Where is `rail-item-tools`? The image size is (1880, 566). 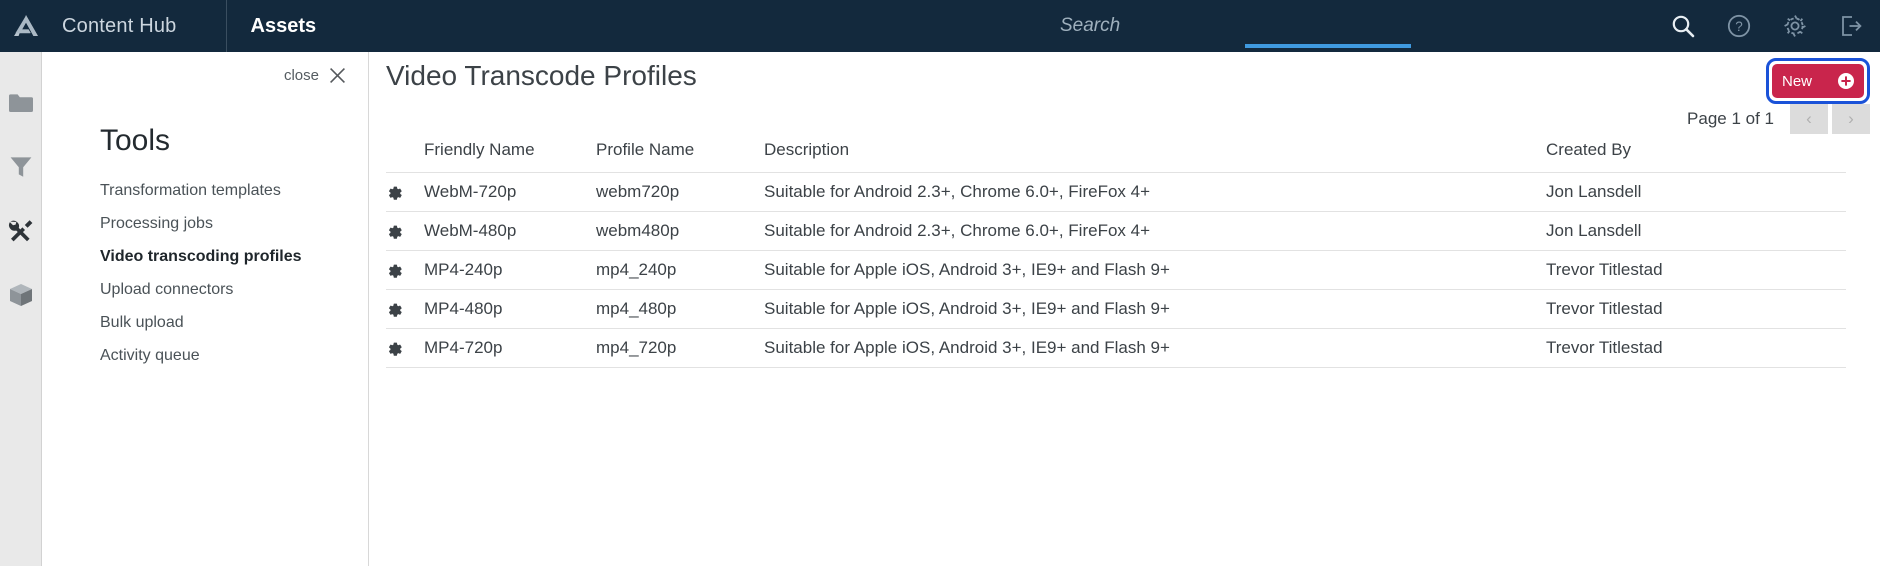
rail-item-tools is located at coordinates (21, 231).